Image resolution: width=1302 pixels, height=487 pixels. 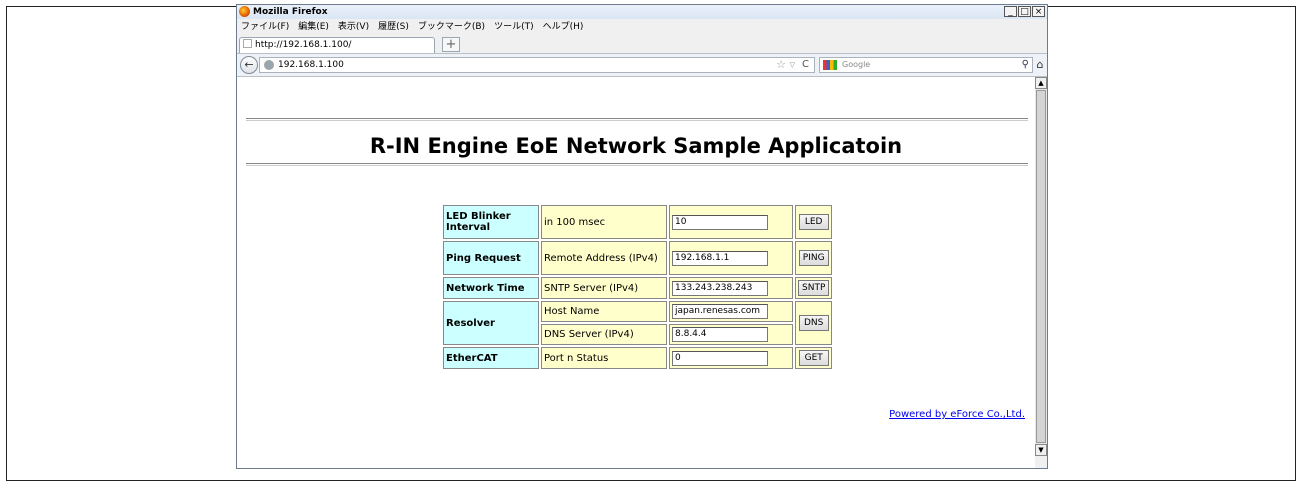 I want to click on minimize-button: _, so click(x=1010, y=11).